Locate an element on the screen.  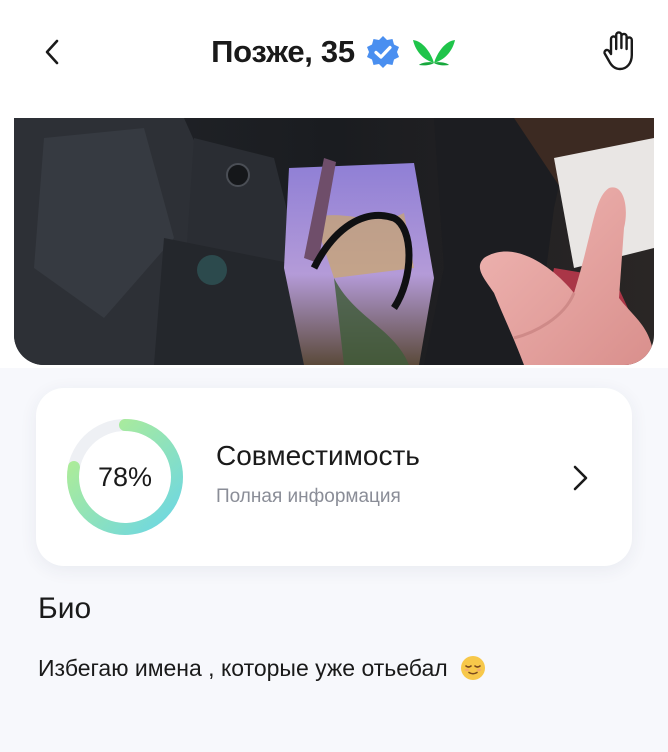
bio-text: Избегаю имена , которые уже отьебал is located at coordinates (243, 668).